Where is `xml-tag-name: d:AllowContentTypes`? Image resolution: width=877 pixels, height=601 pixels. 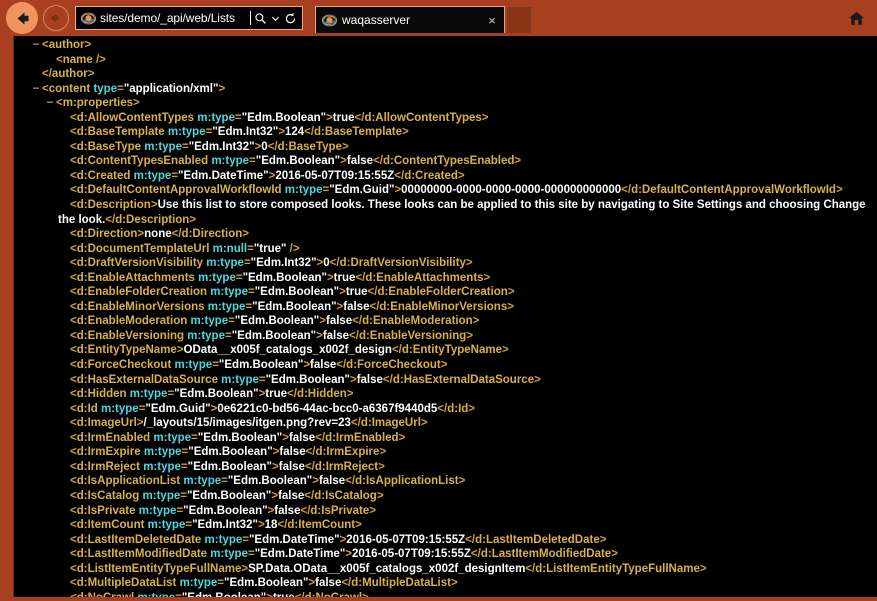
xml-tag-name: d:AllowContentTypes is located at coordinates (423, 117).